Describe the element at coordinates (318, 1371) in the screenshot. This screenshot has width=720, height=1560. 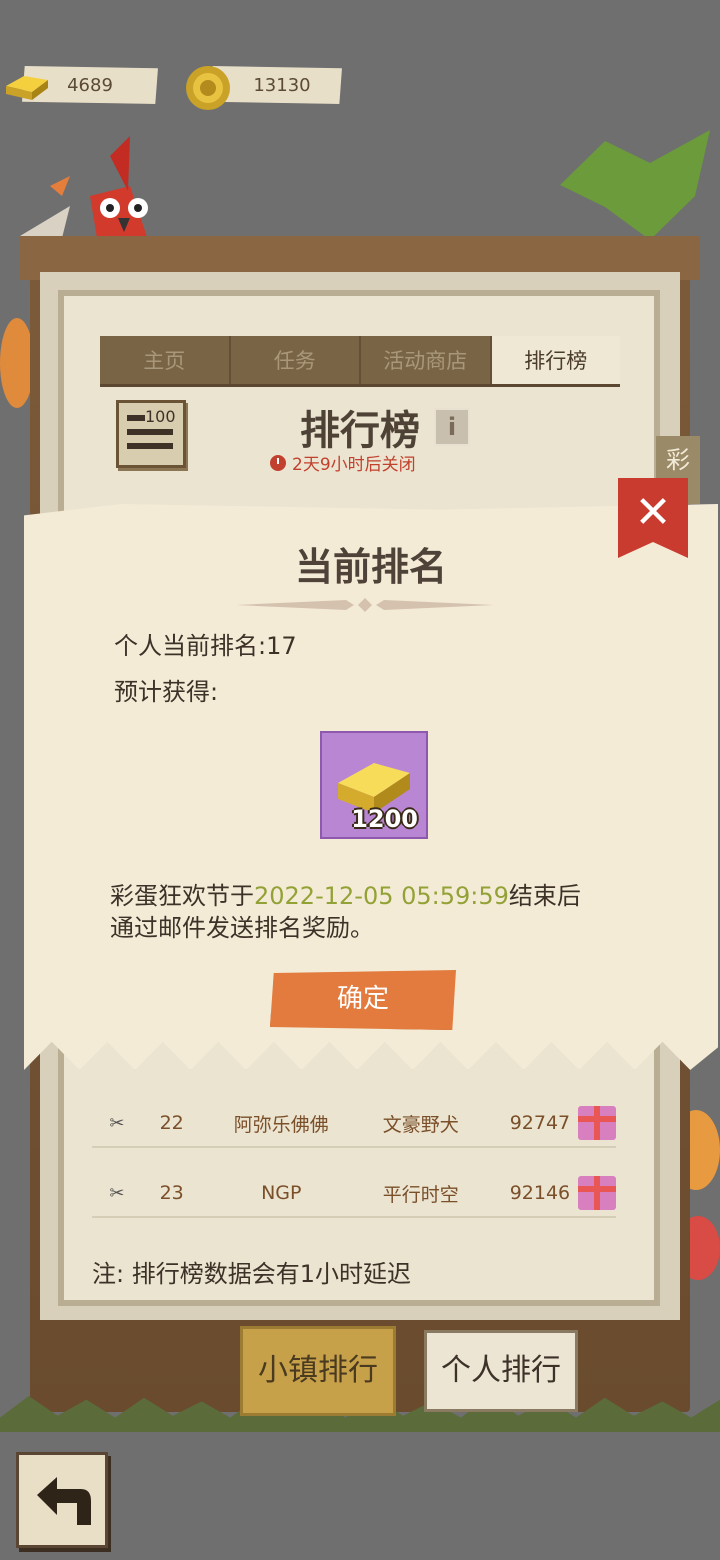
I see `town-ranking-button: 小镇排行` at that location.